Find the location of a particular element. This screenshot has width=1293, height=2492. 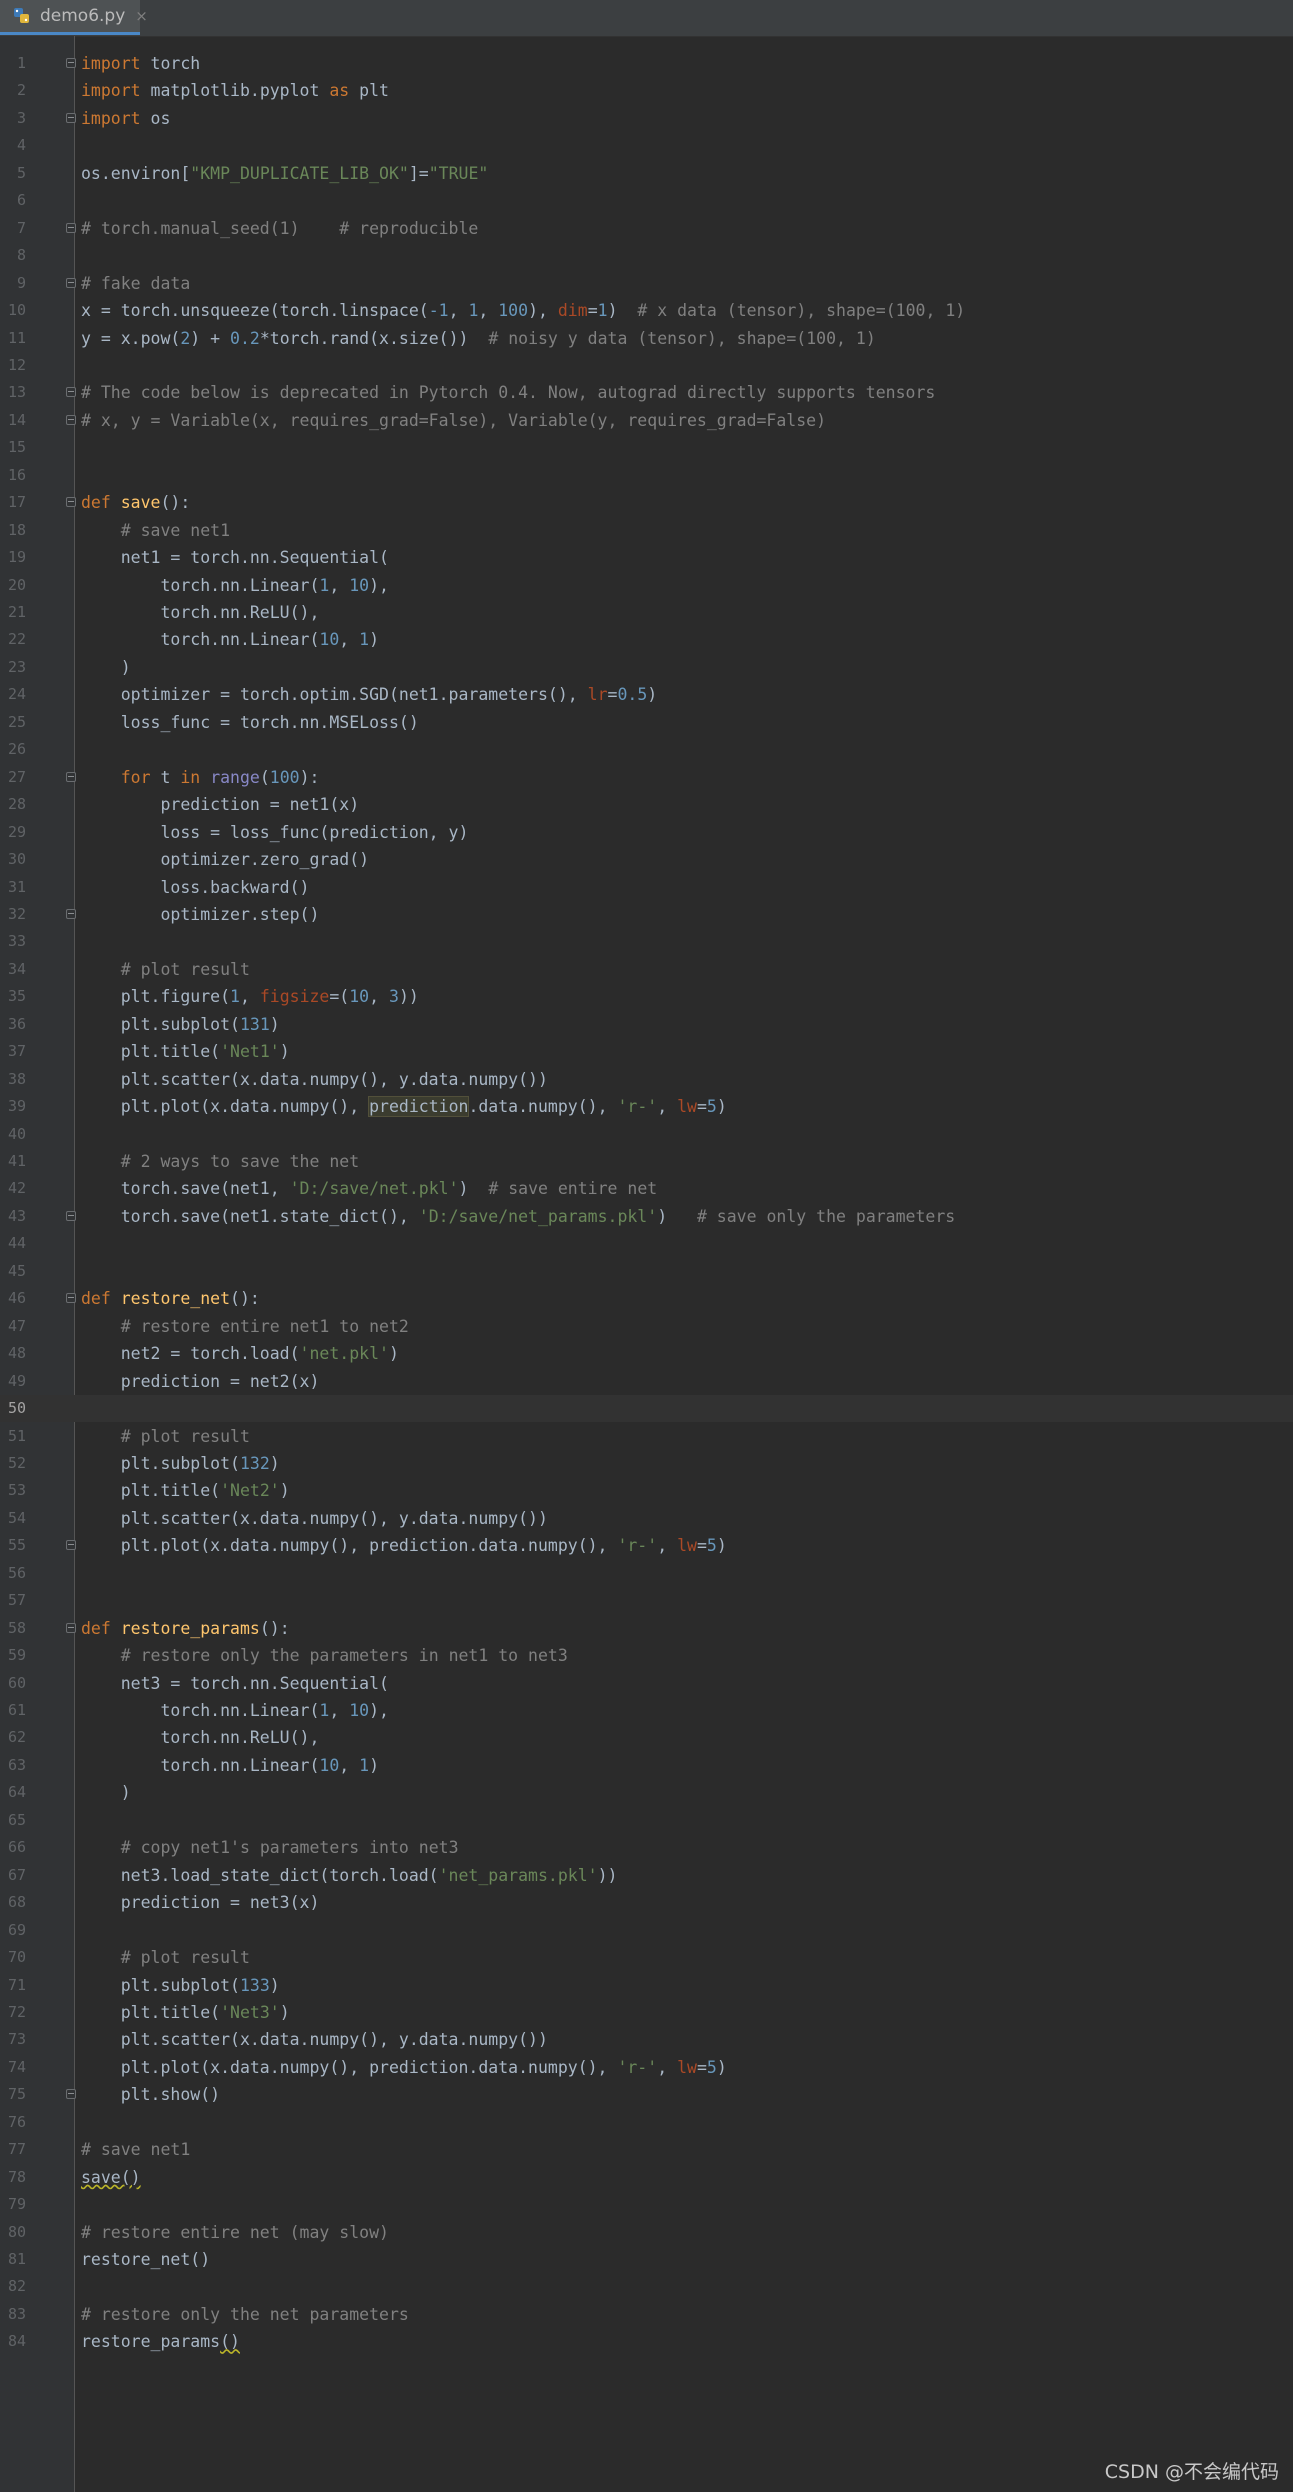

code-line: 76 is located at coordinates (646, 2122).